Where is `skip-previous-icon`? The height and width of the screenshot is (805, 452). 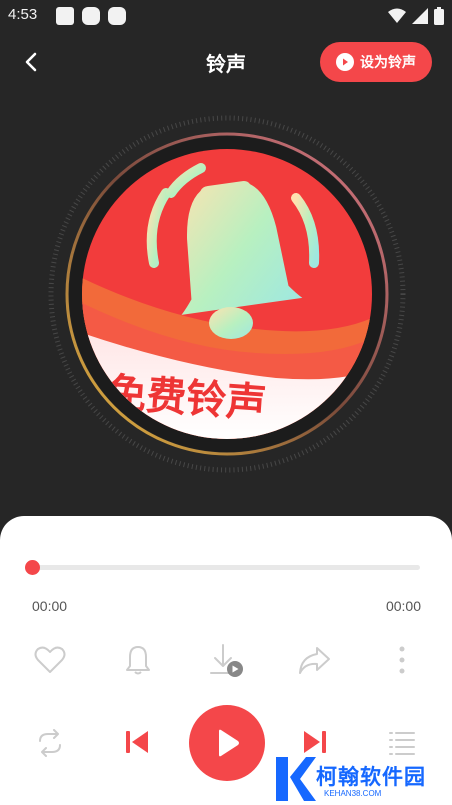 skip-previous-icon is located at coordinates (137, 742).